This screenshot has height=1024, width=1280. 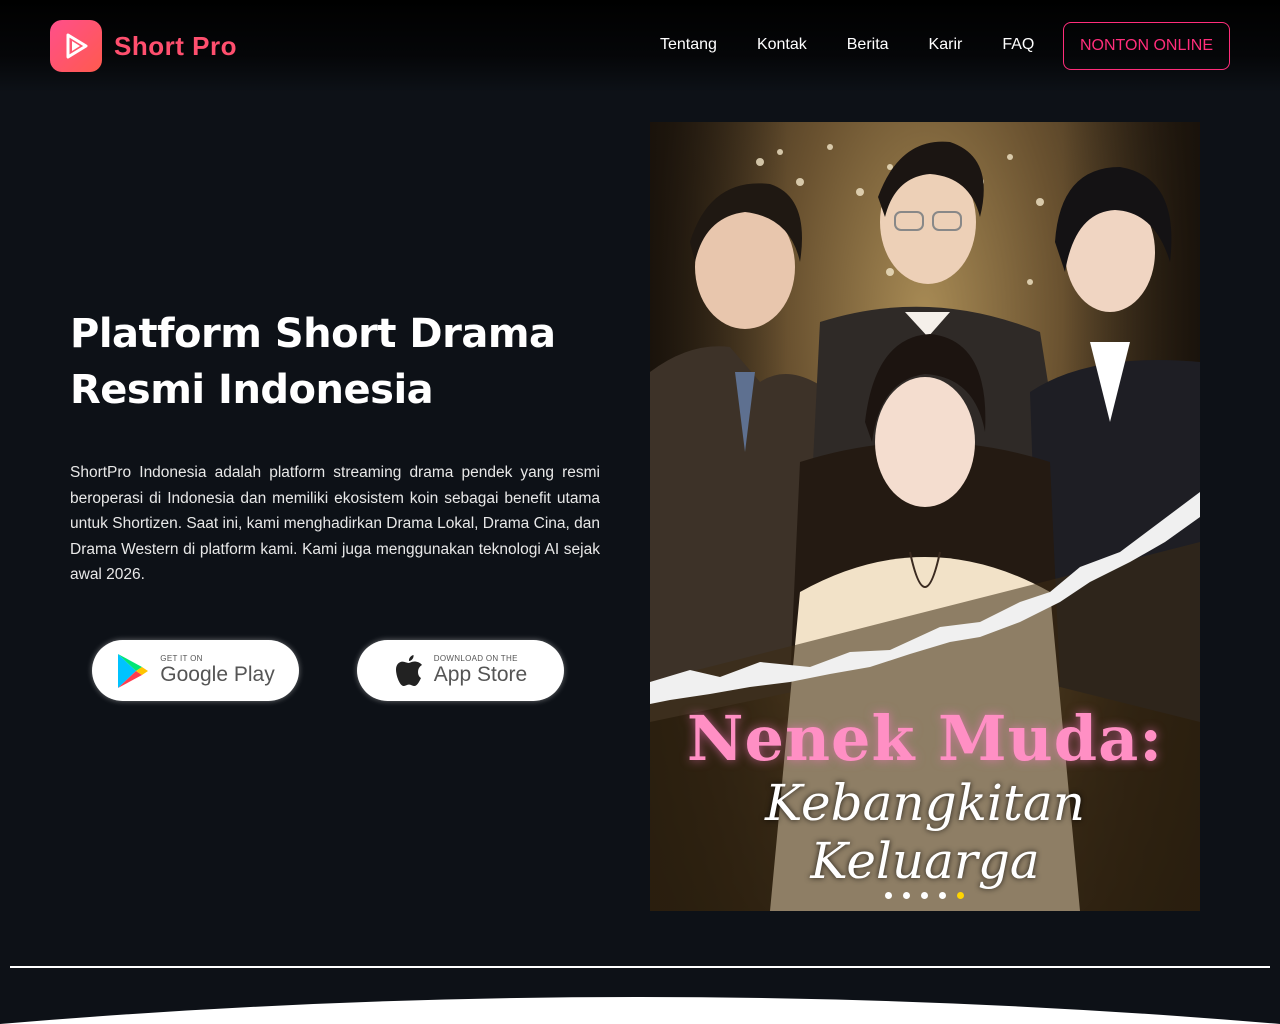 What do you see at coordinates (175, 45) in the screenshot?
I see `brand-name: Short Pro` at bounding box center [175, 45].